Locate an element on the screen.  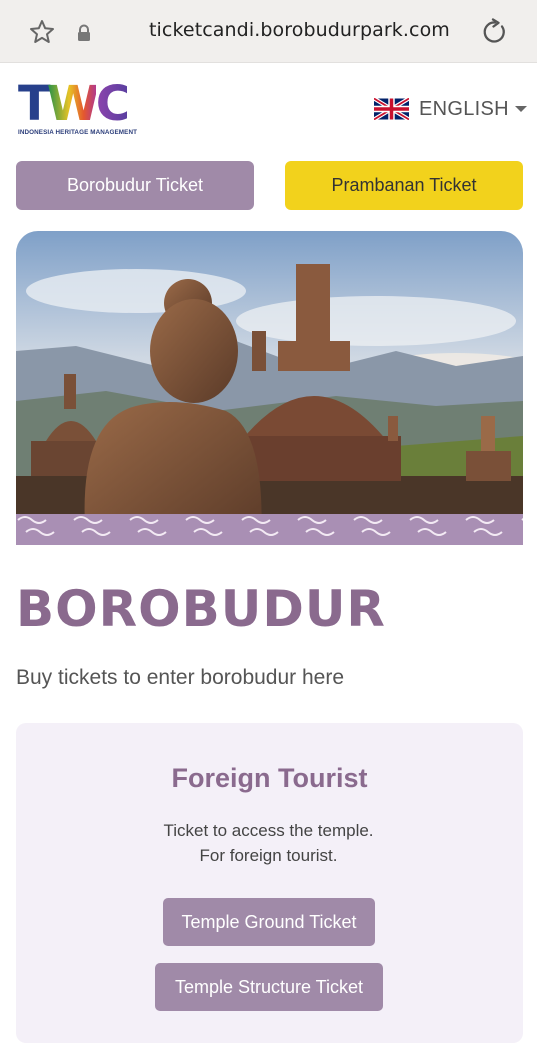
uk-flag-icon is located at coordinates (391, 109).